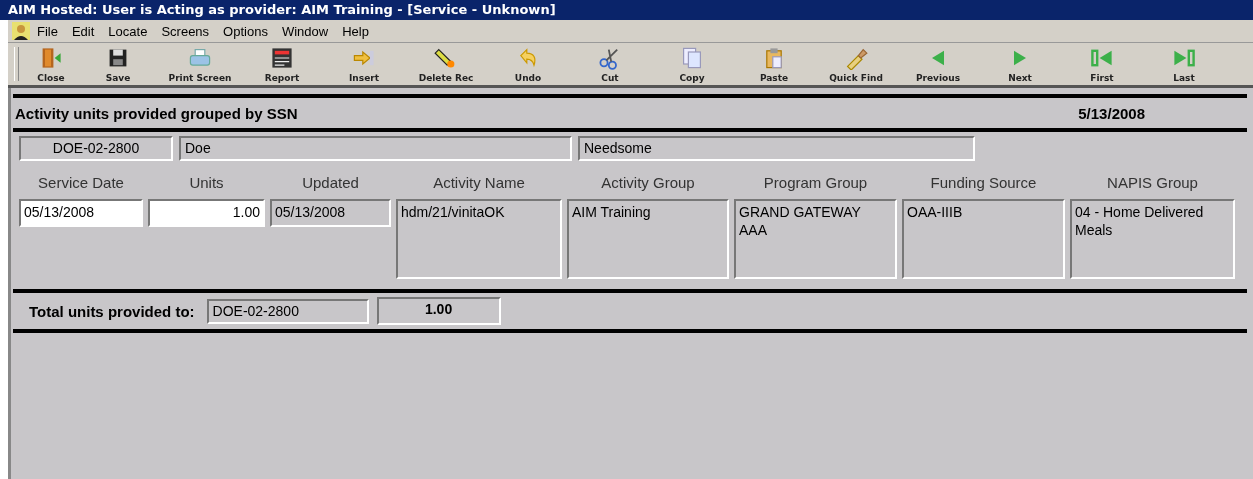  Describe the element at coordinates (375, 148) in the screenshot. I see `client-field: Doe` at that location.